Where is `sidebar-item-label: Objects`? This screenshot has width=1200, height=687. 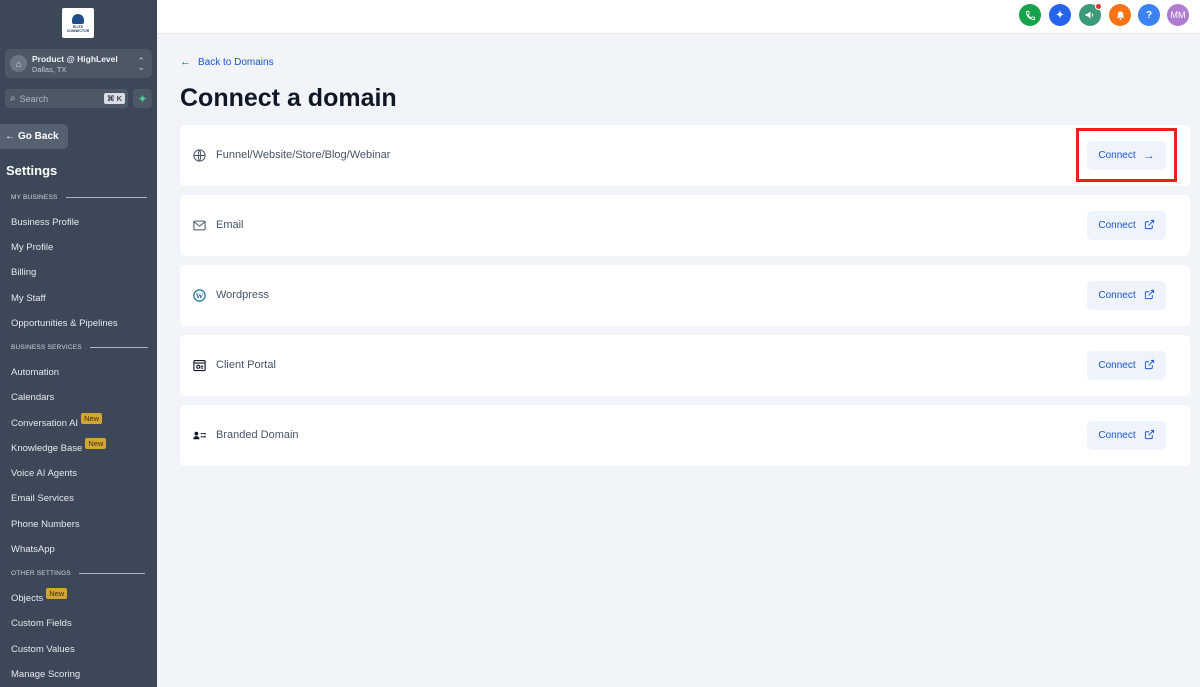 sidebar-item-label: Objects is located at coordinates (27, 598).